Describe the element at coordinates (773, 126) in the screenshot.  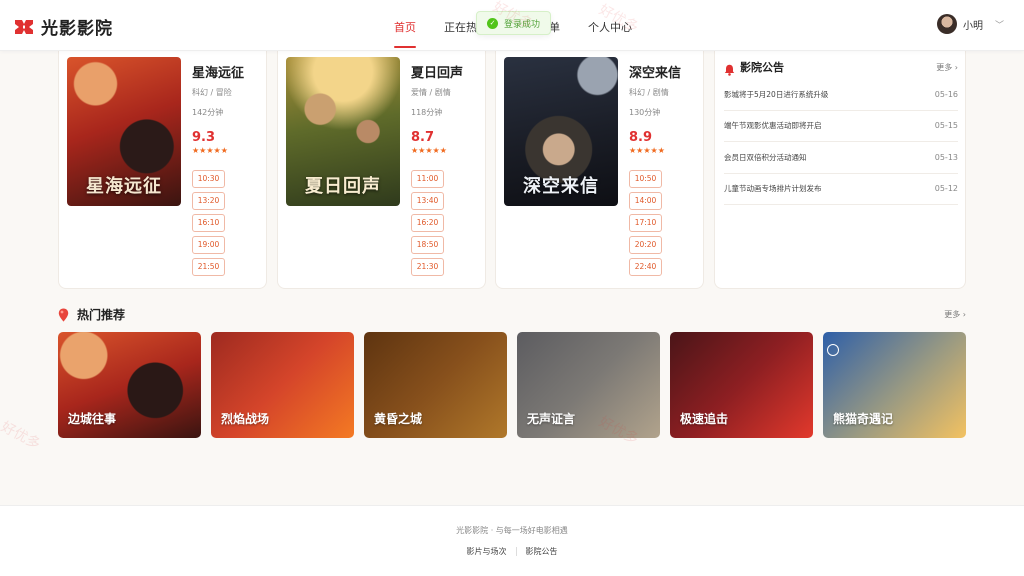
I see `announcement-text: 端午节观影优惠活动即将开启` at that location.